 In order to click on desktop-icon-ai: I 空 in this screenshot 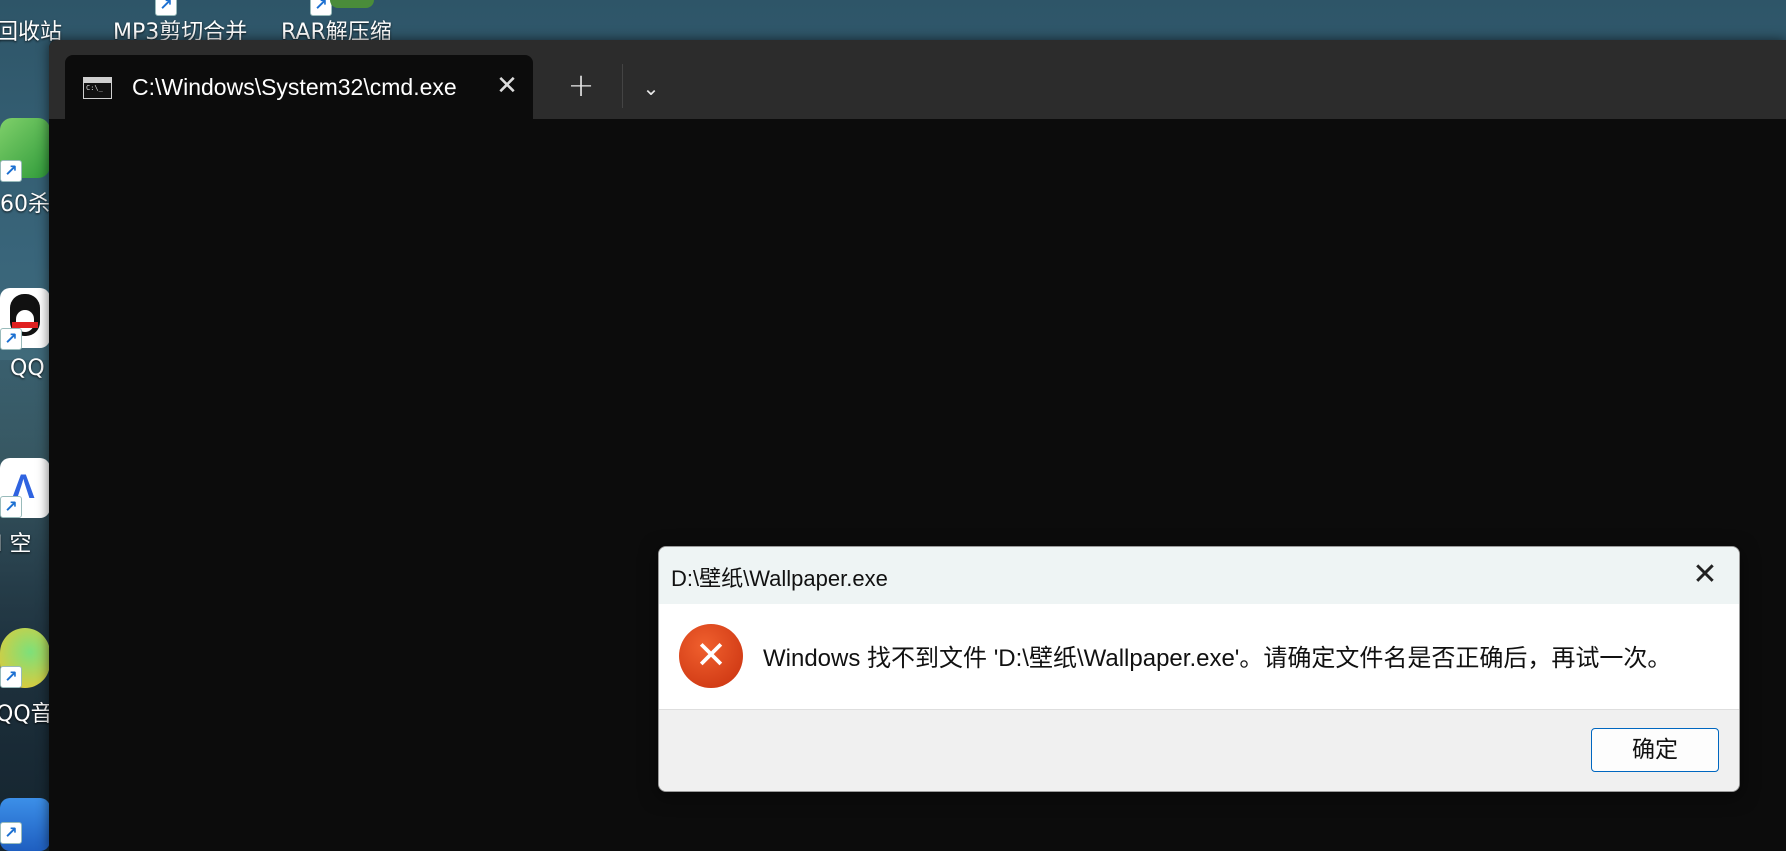, I will do `click(15, 542)`.